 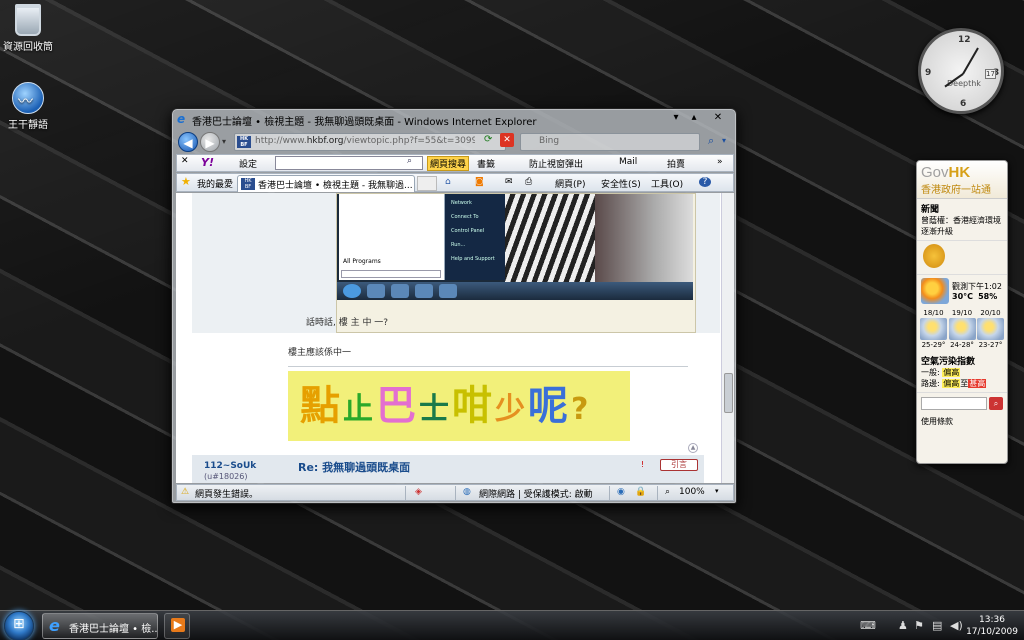 I want to click on toolbar-close-icon: ✕, so click(x=185, y=161).